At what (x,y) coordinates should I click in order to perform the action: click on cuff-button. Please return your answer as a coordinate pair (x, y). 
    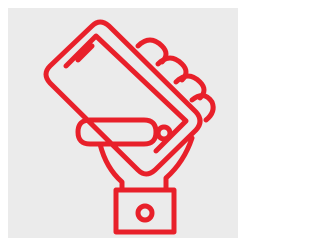
    Looking at the image, I should click on (145, 213).